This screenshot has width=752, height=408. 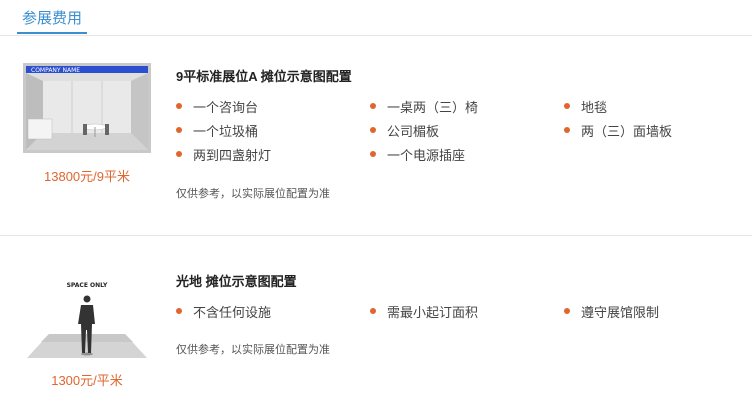 What do you see at coordinates (223, 311) in the screenshot?
I see `feature-item: 不含任何设施` at bounding box center [223, 311].